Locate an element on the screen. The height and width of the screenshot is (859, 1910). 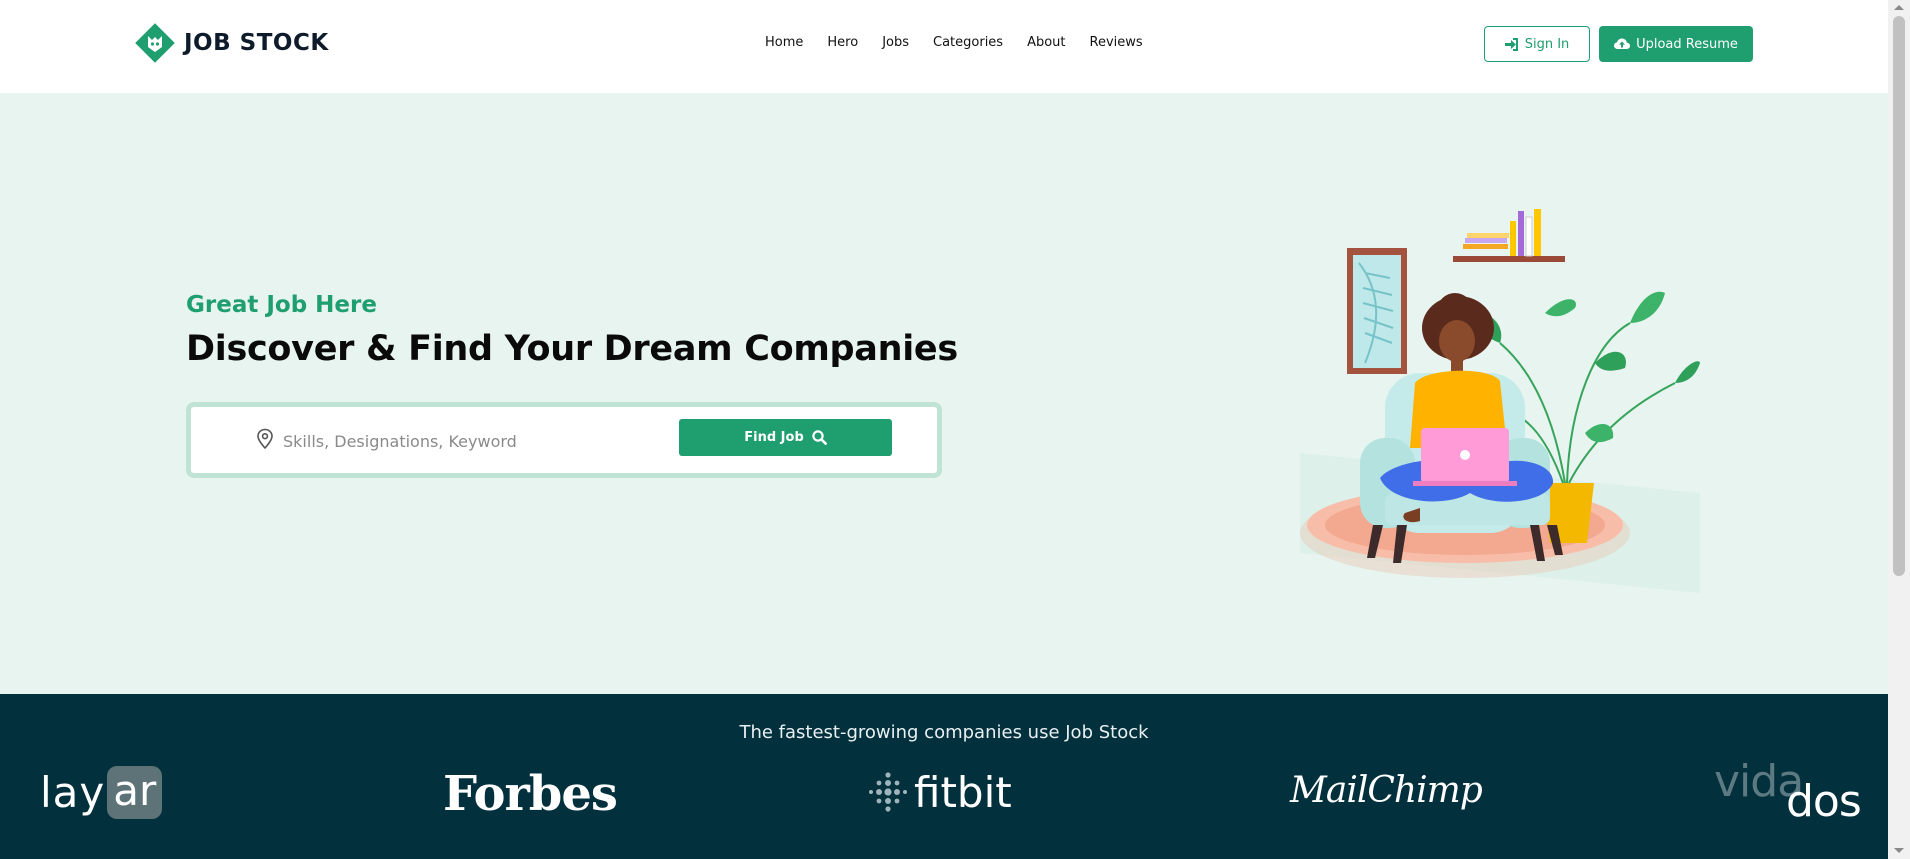
nav-categories: Categories is located at coordinates (968, 42).